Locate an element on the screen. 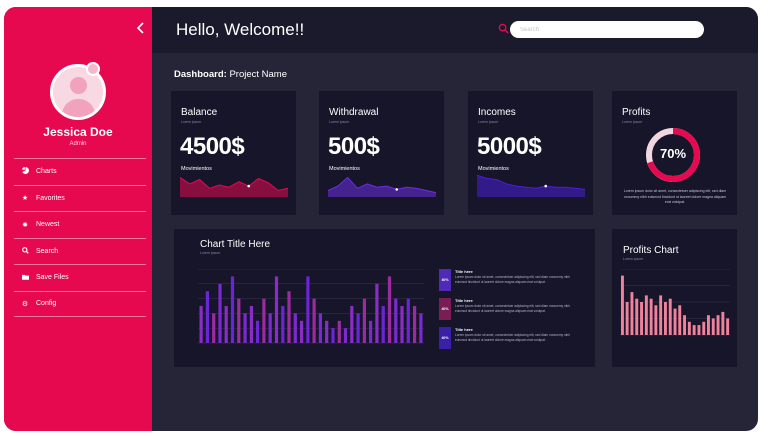 This screenshot has width=768, height=436. donut-percent-label: 70% is located at coordinates (673, 153).